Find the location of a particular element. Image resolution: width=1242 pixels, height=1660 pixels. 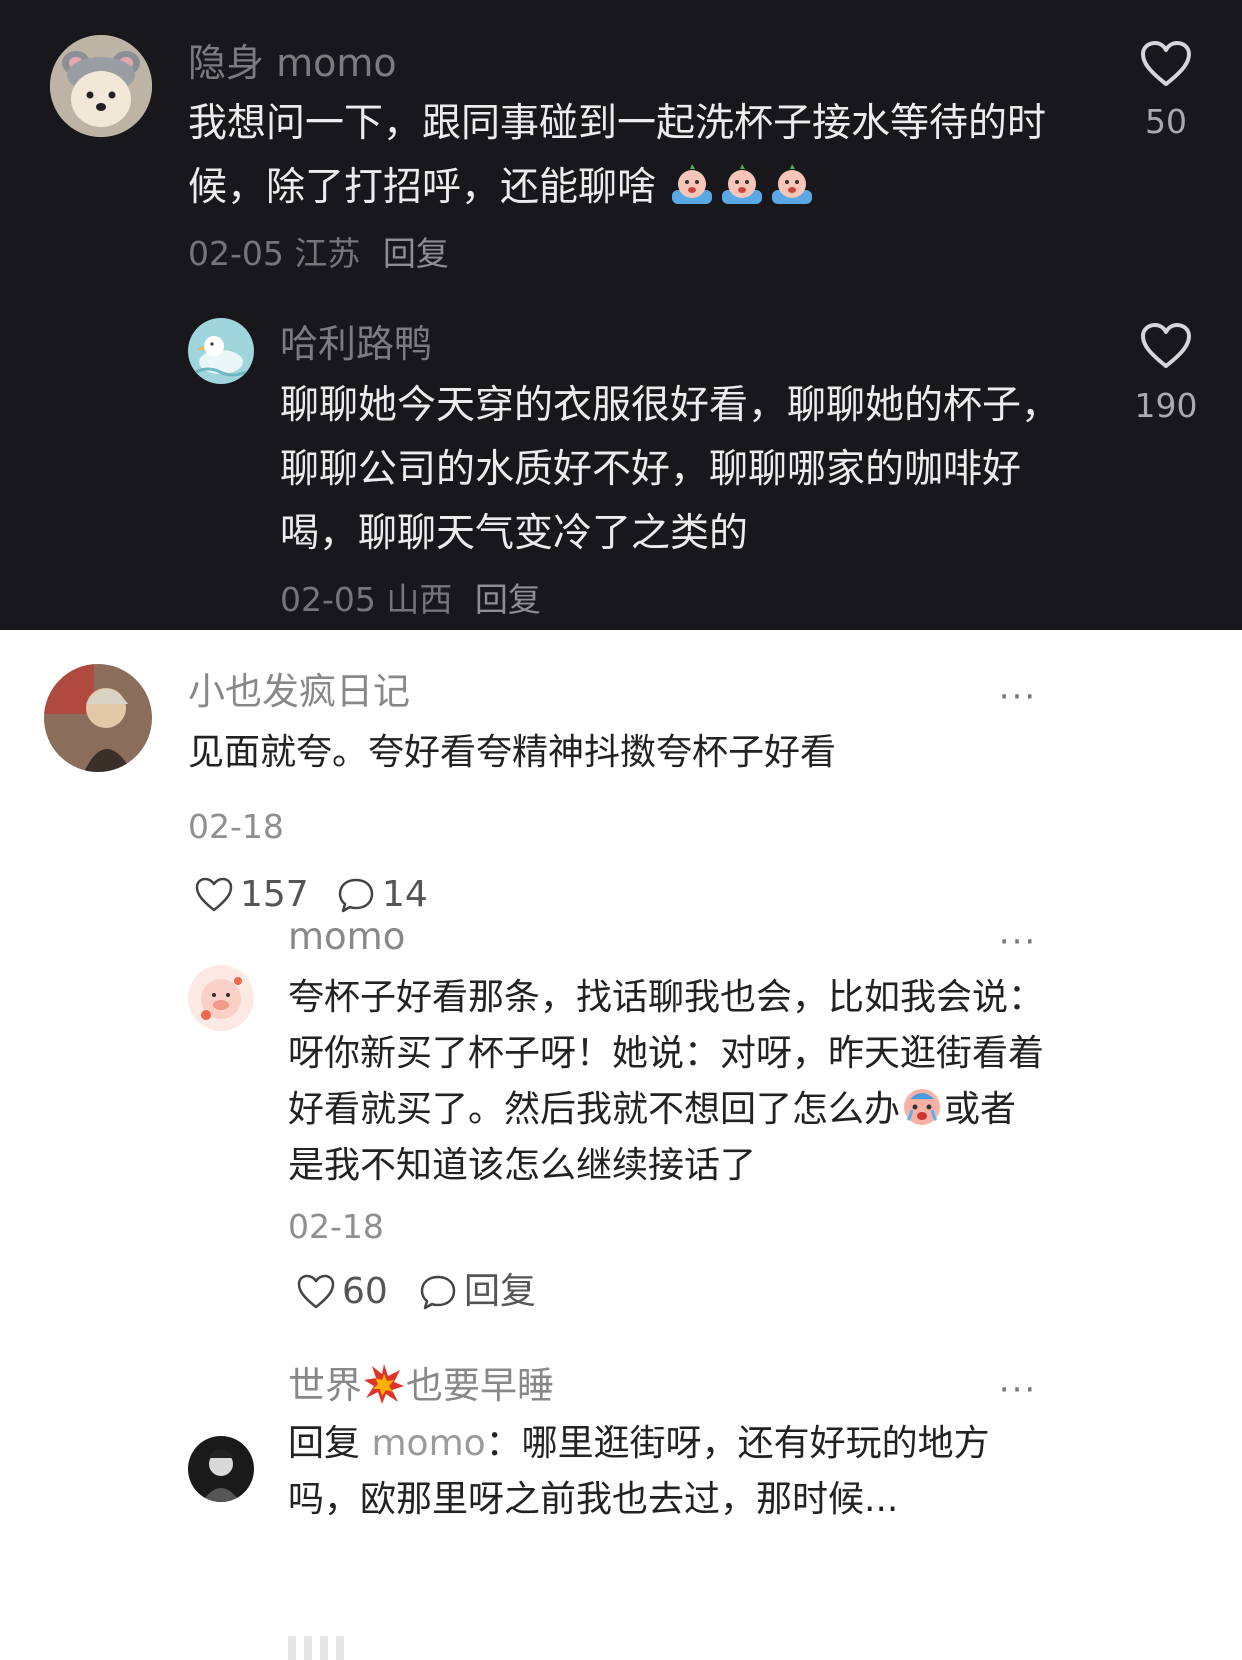

comment-text: 见面就夸。夸好看夸精神抖擞夸杯子好看 is located at coordinates (512, 752).